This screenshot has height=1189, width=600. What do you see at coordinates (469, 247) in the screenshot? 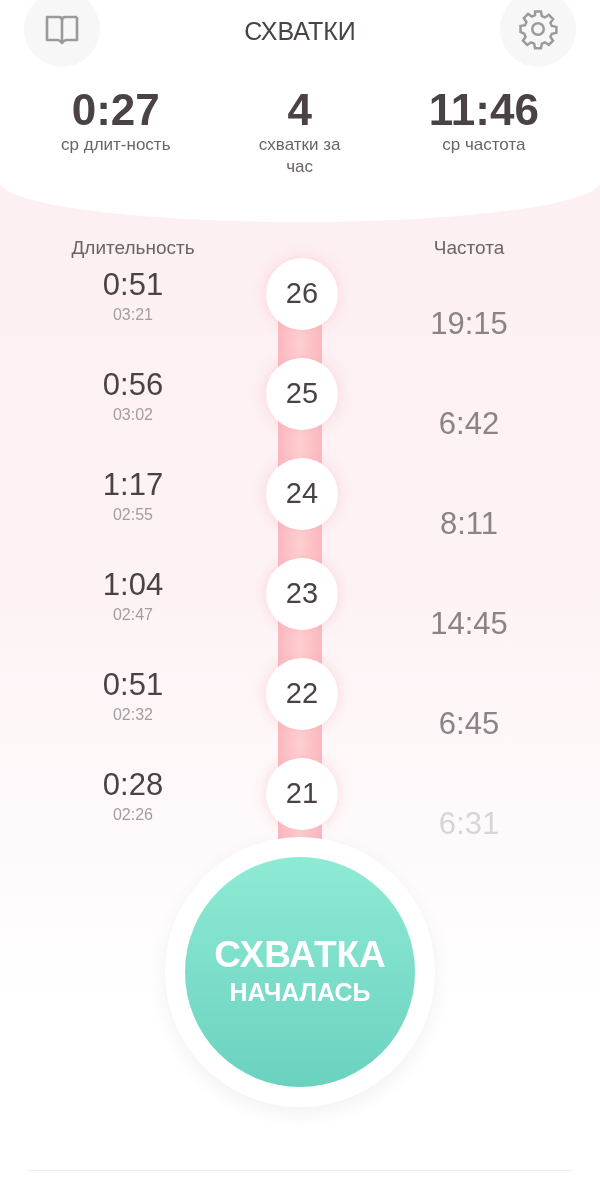
I see `column-header: Частота` at bounding box center [469, 247].